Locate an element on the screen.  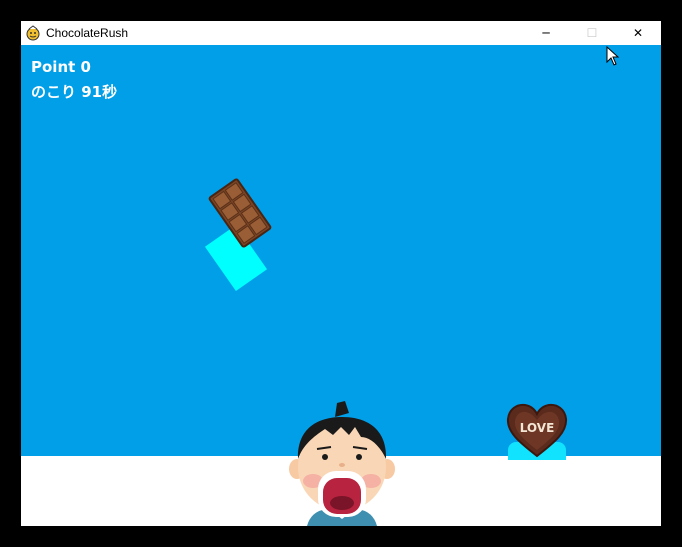
maximize-button: ☐ is located at coordinates (592, 33).